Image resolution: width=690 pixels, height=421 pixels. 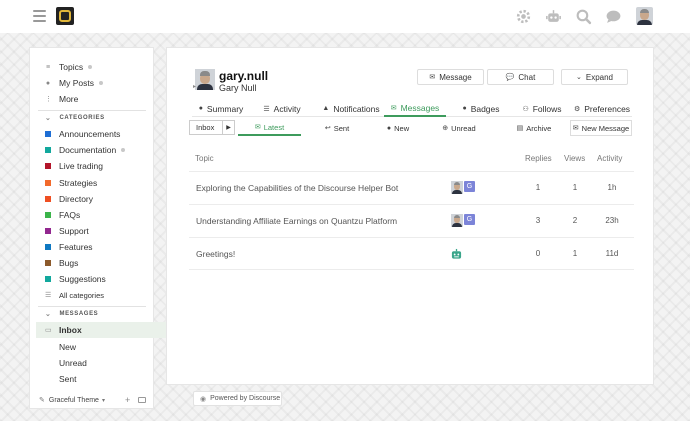 I want to click on activity-time: 11d, so click(x=612, y=253).